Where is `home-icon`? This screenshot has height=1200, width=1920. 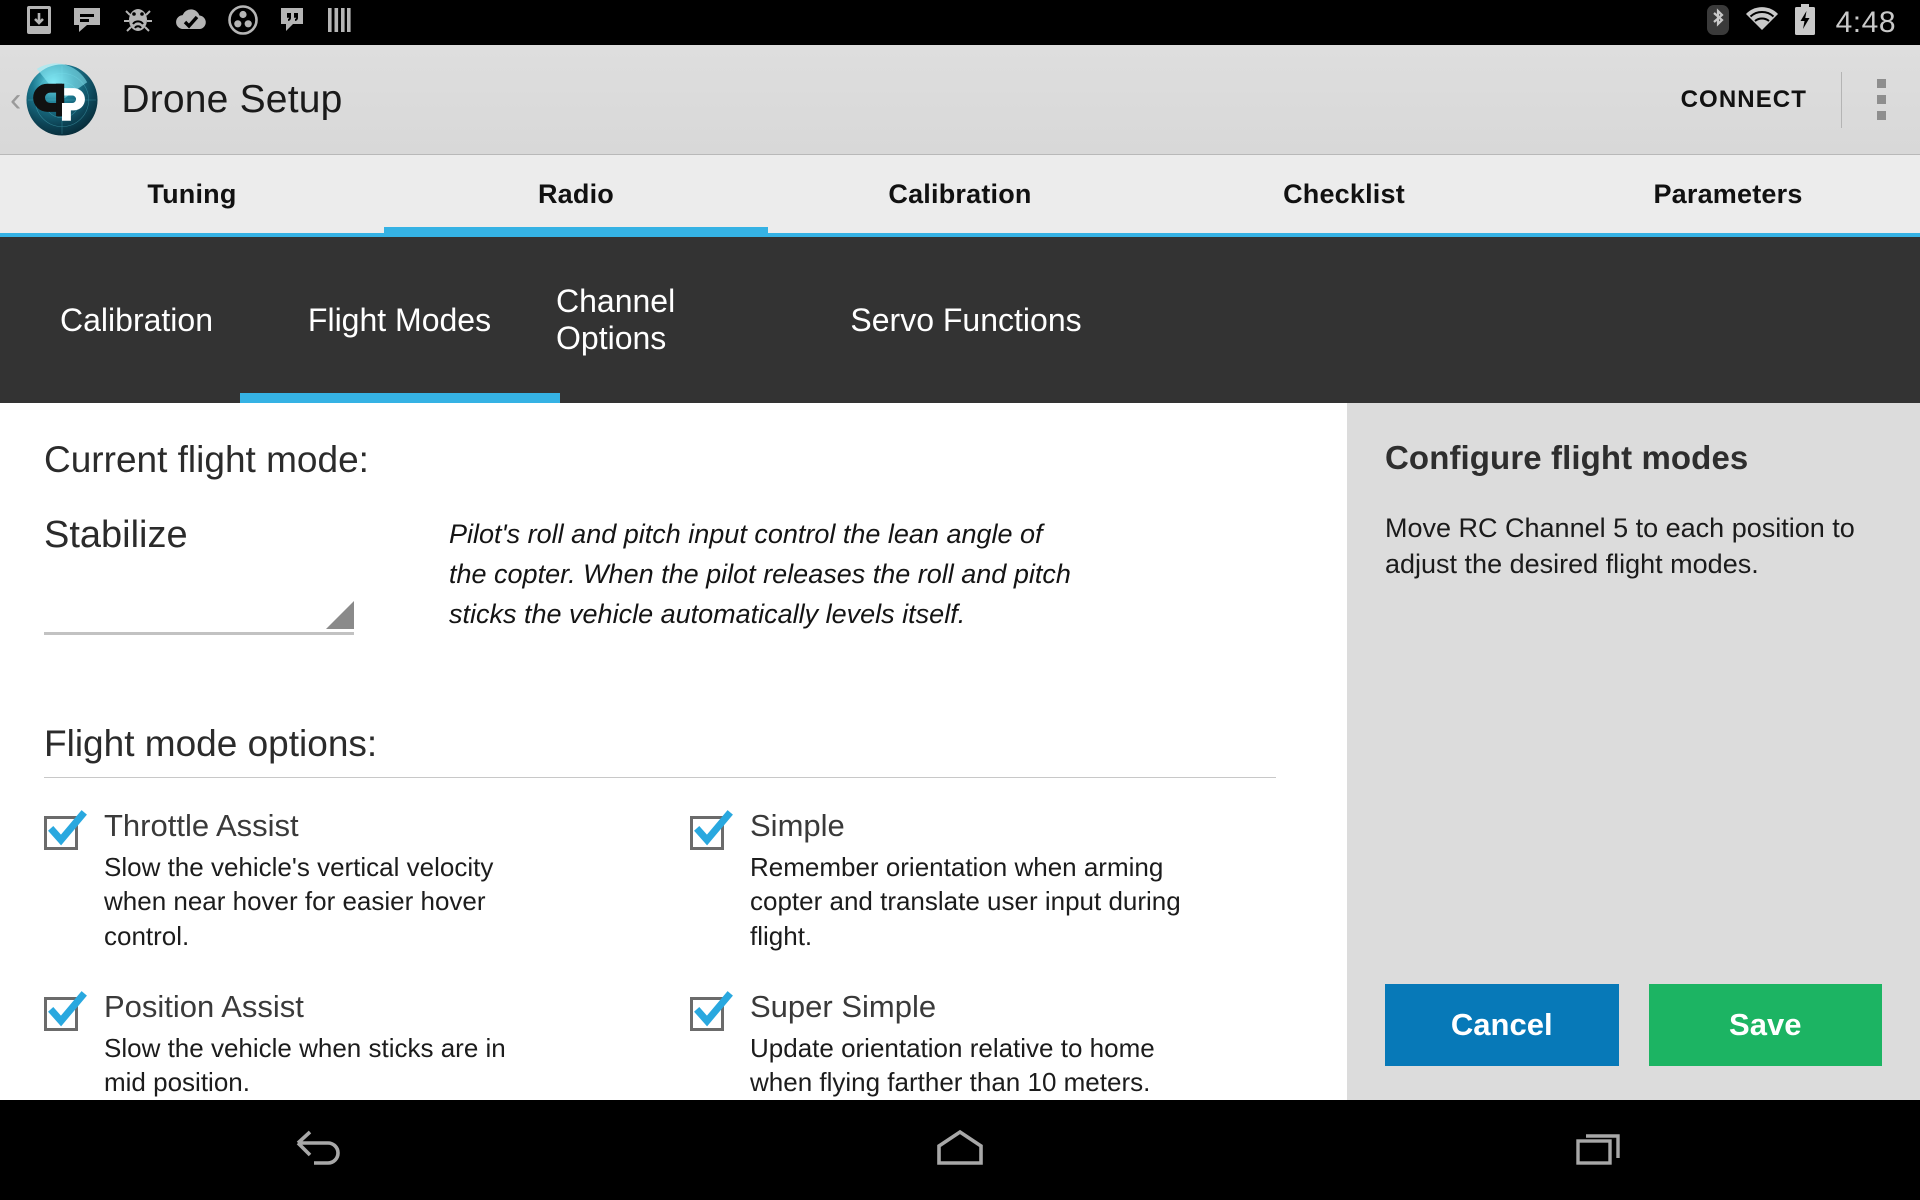
home-icon is located at coordinates (960, 1150).